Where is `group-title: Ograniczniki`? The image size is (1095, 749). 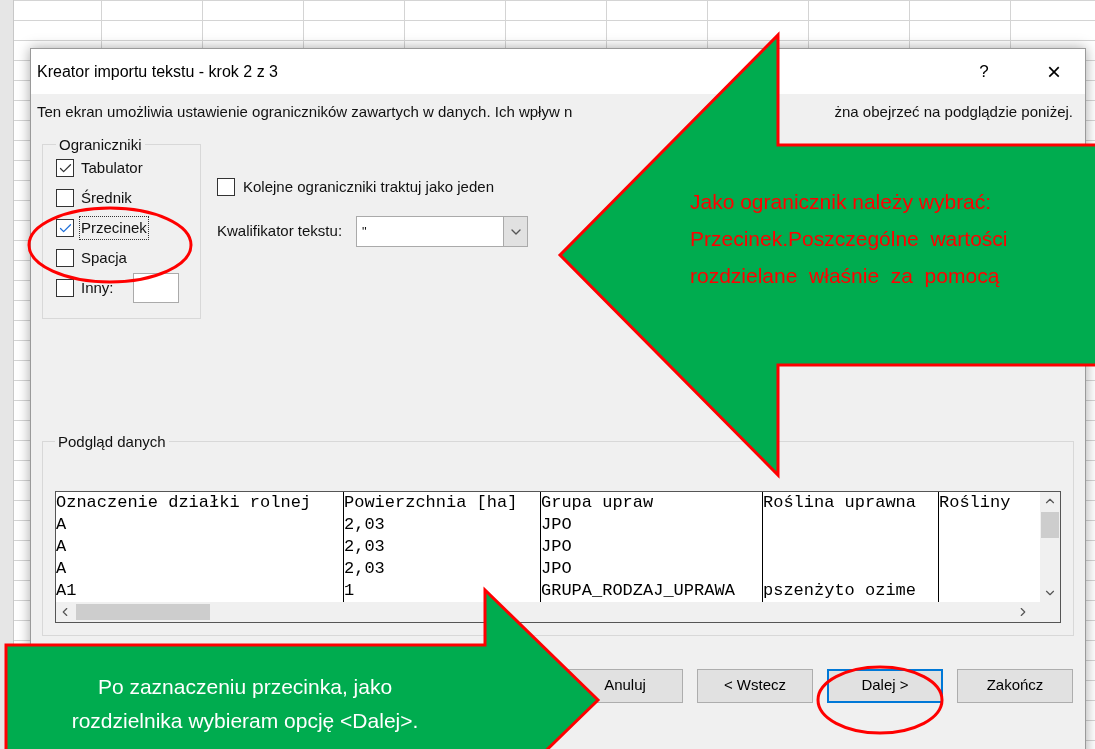 group-title: Ograniczniki is located at coordinates (100, 144).